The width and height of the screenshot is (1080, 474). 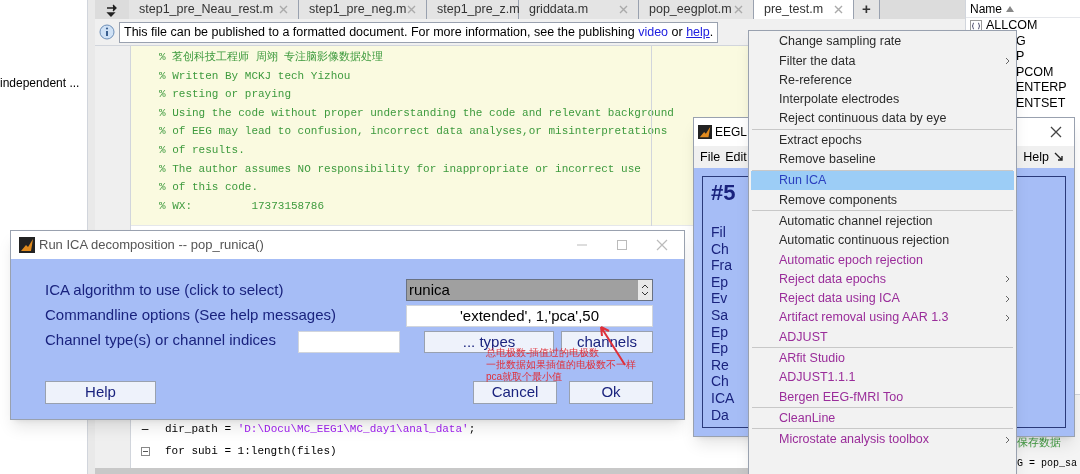 I want to click on dataset-number: #5, so click(x=723, y=193).